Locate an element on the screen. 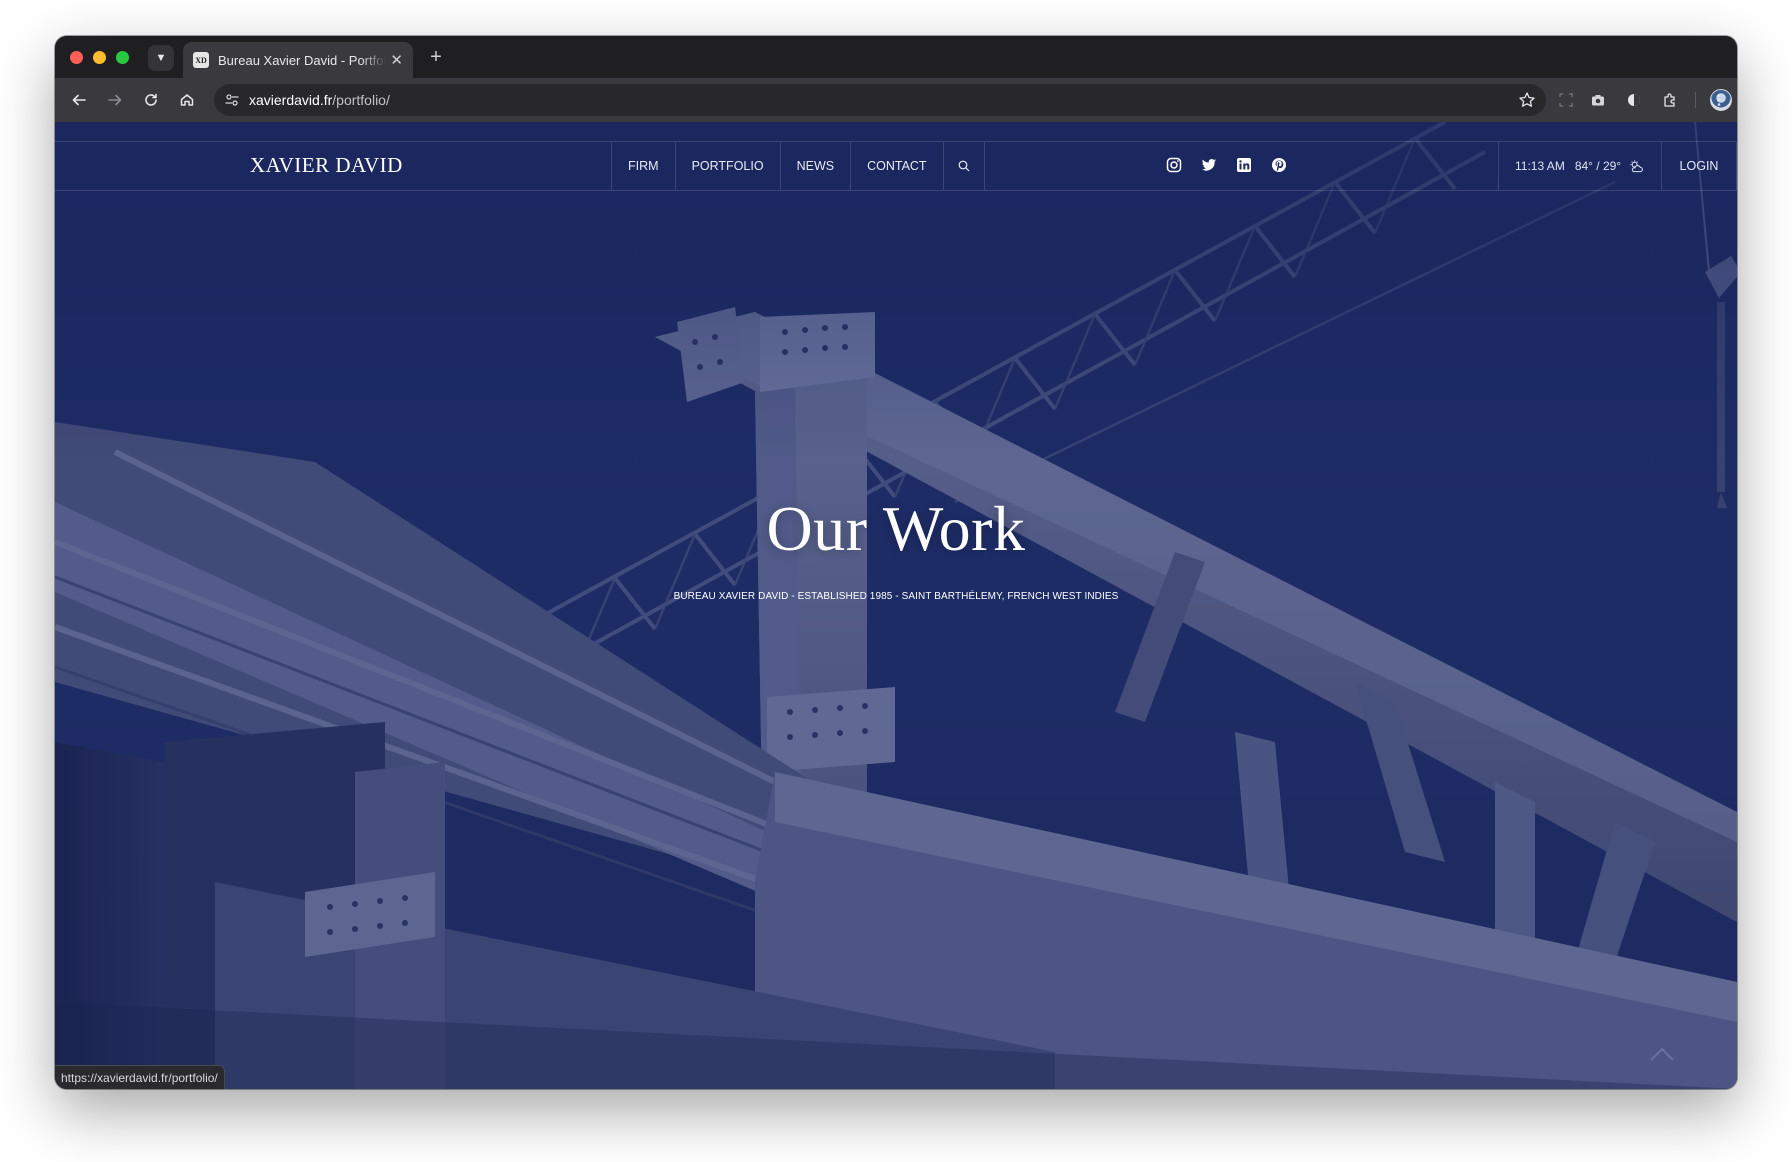 The width and height of the screenshot is (1792, 1162). kebab-menu-icon is located at coordinates (1719, 100).